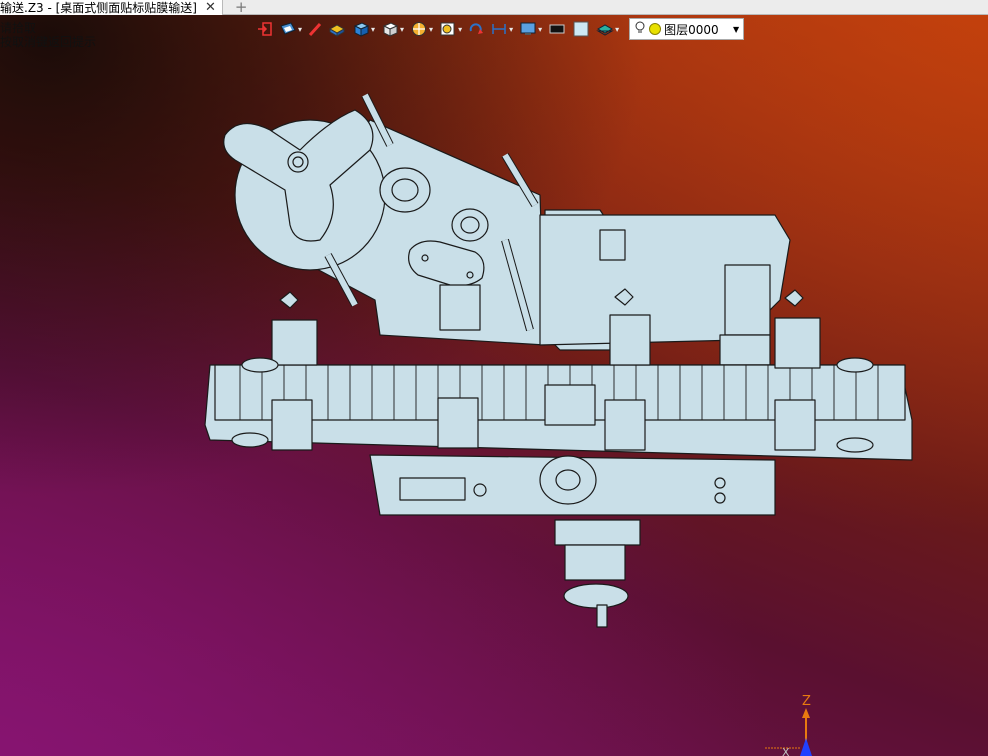  I want to click on document-tab-title: 输送.Z3 - [桌面式侧面贴标贴膜输送], so click(98, 7).